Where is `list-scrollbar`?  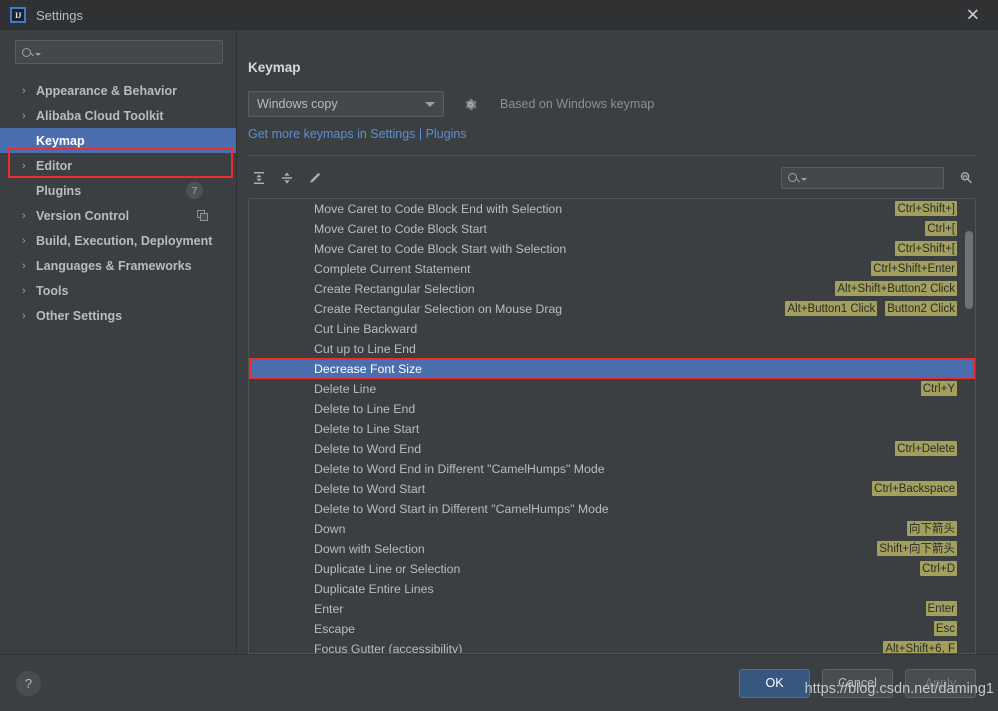
list-scrollbar is located at coordinates (969, 426).